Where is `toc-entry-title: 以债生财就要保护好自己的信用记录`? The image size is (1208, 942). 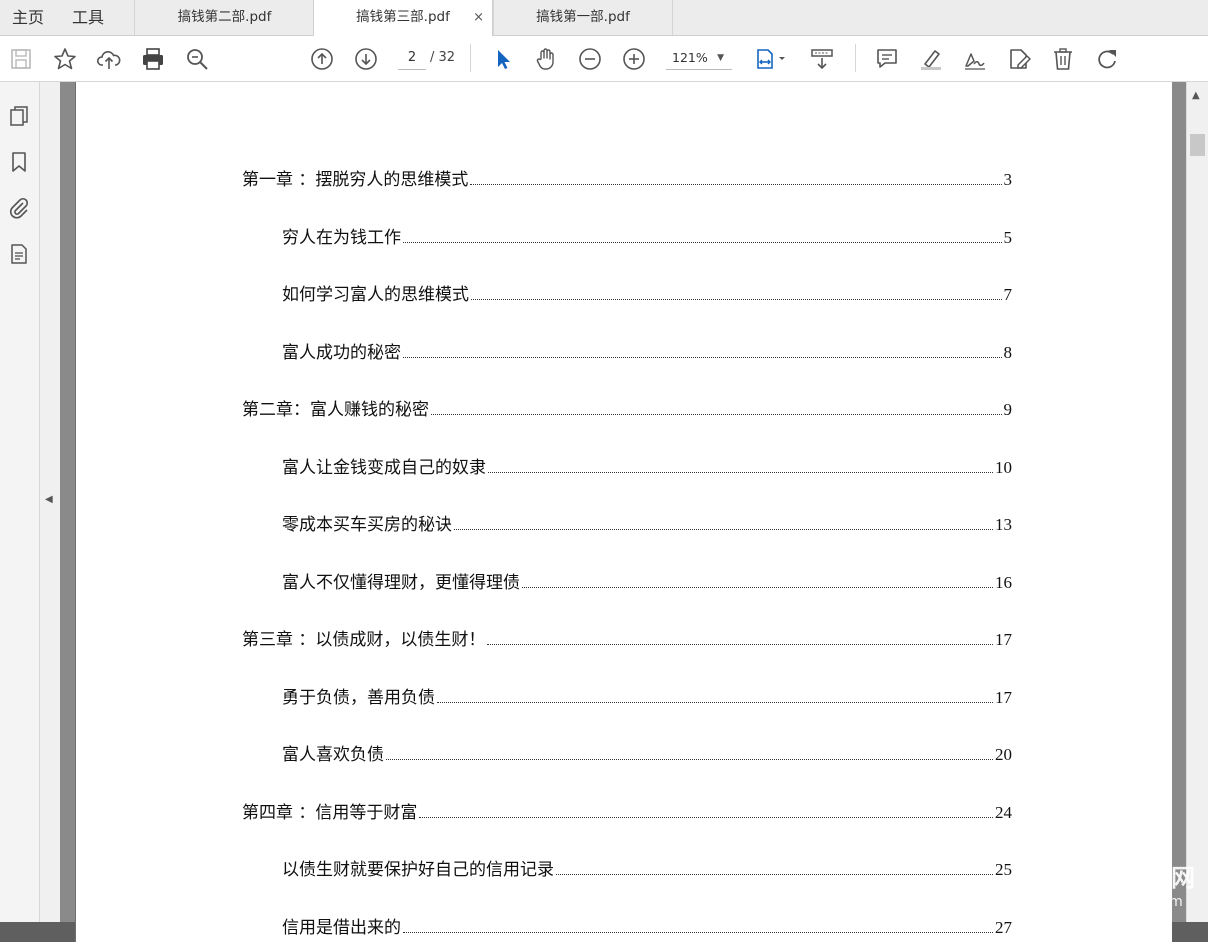
toc-entry-title: 以债生财就要保护好自己的信用记录 is located at coordinates (418, 870).